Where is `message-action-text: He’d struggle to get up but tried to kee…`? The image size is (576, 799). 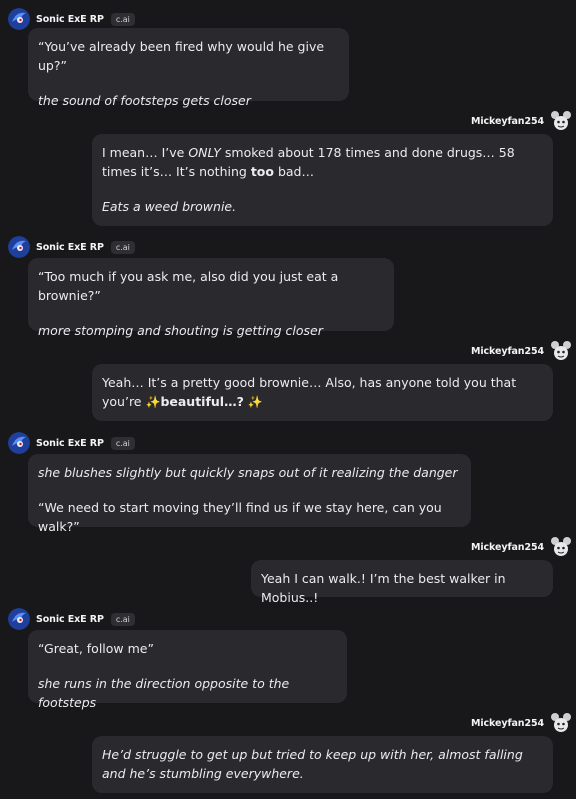 message-action-text: He’d struggle to get up but tried to kee… is located at coordinates (312, 764).